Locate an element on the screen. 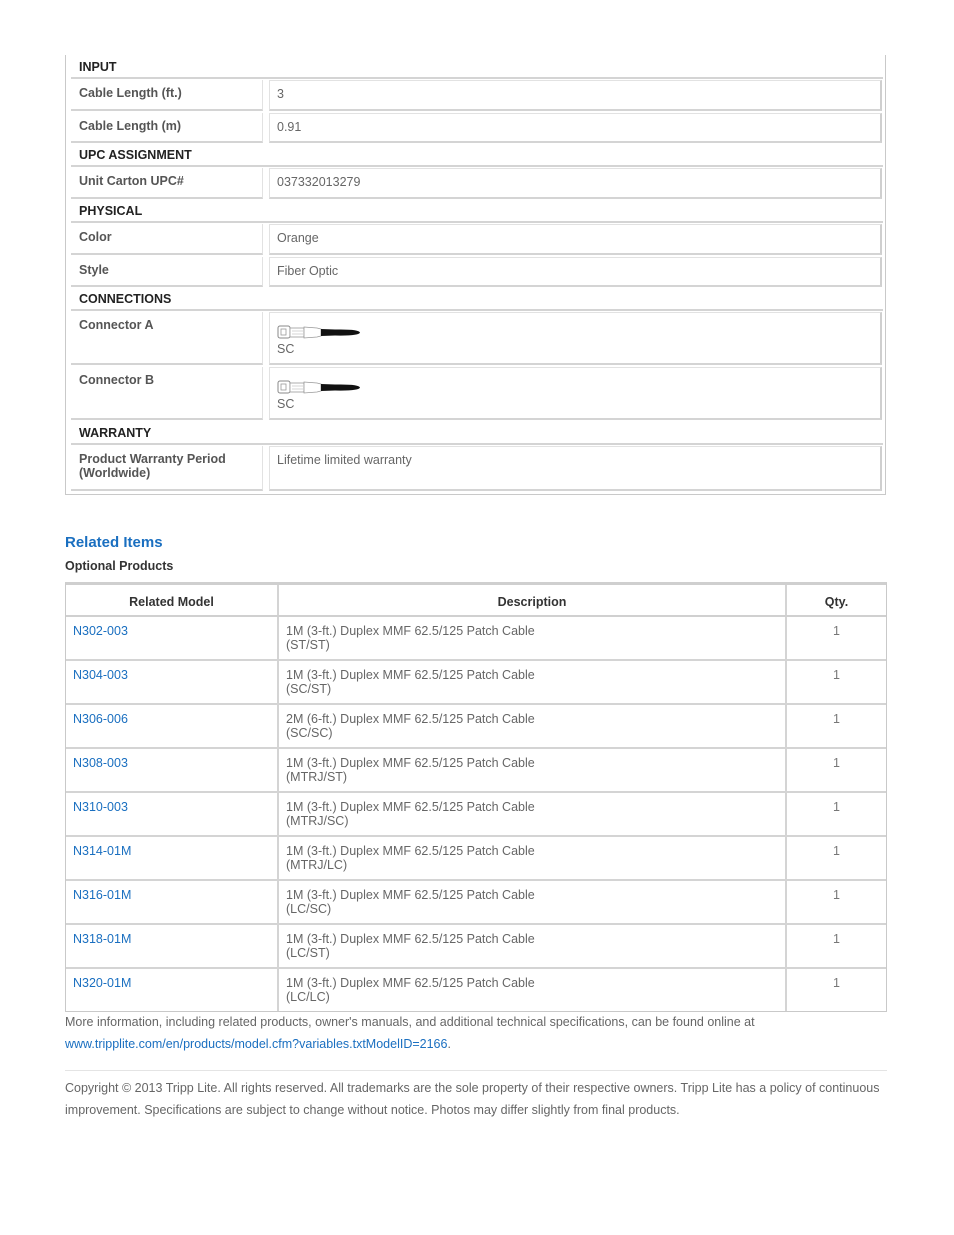 This screenshot has height=1235, width=954. connector-a-type: SC is located at coordinates (286, 349).